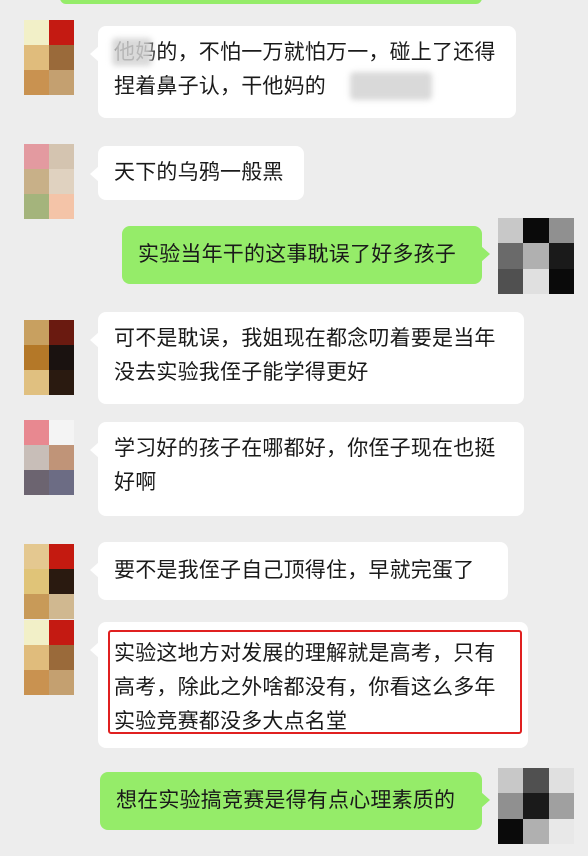 This screenshot has height=856, width=588. What do you see at coordinates (303, 72) in the screenshot?
I see `message-bubble: 他妈的，不怕一万就怕万一，碰上了还得 捏着鼻子认，干他妈的` at bounding box center [303, 72].